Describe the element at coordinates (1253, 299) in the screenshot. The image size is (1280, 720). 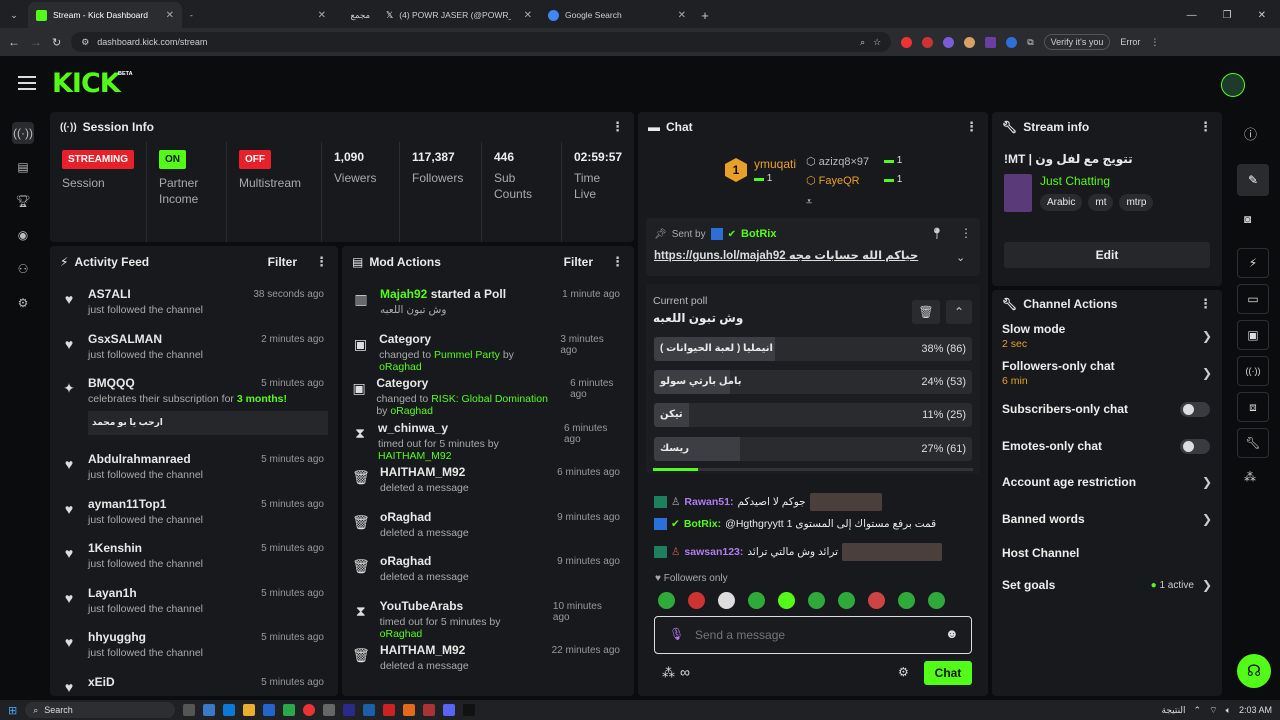
I see `document-icon: ▭` at that location.